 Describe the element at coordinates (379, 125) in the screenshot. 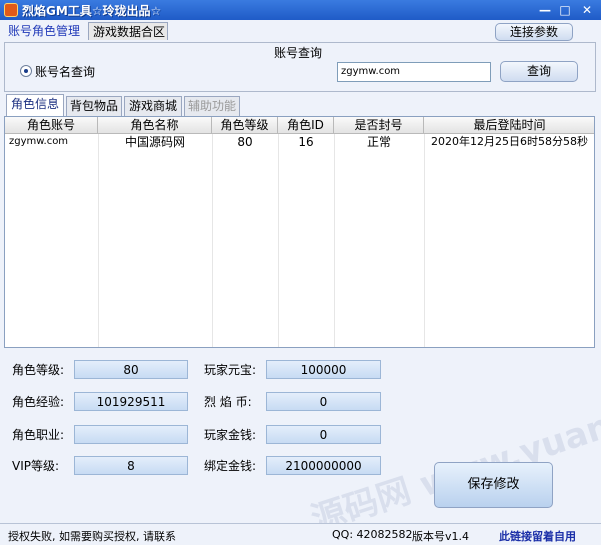

I see `col-header-banned: 是否封号` at that location.